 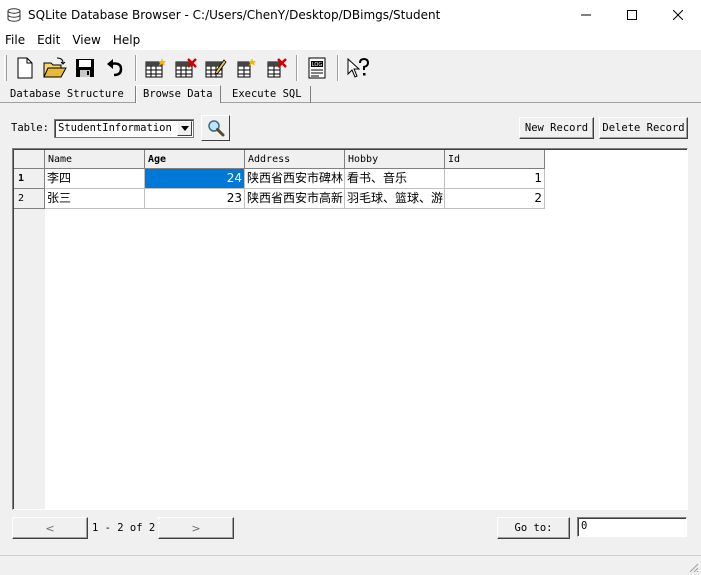 I want to click on page-info: 1 - 2 of 2, so click(x=124, y=528).